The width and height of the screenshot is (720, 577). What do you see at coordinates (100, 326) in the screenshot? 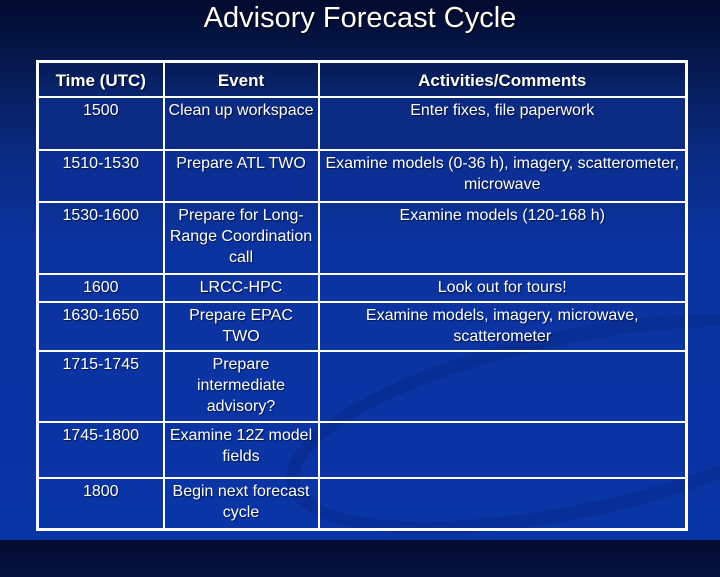
I see `cell-time: 1630-1650` at bounding box center [100, 326].